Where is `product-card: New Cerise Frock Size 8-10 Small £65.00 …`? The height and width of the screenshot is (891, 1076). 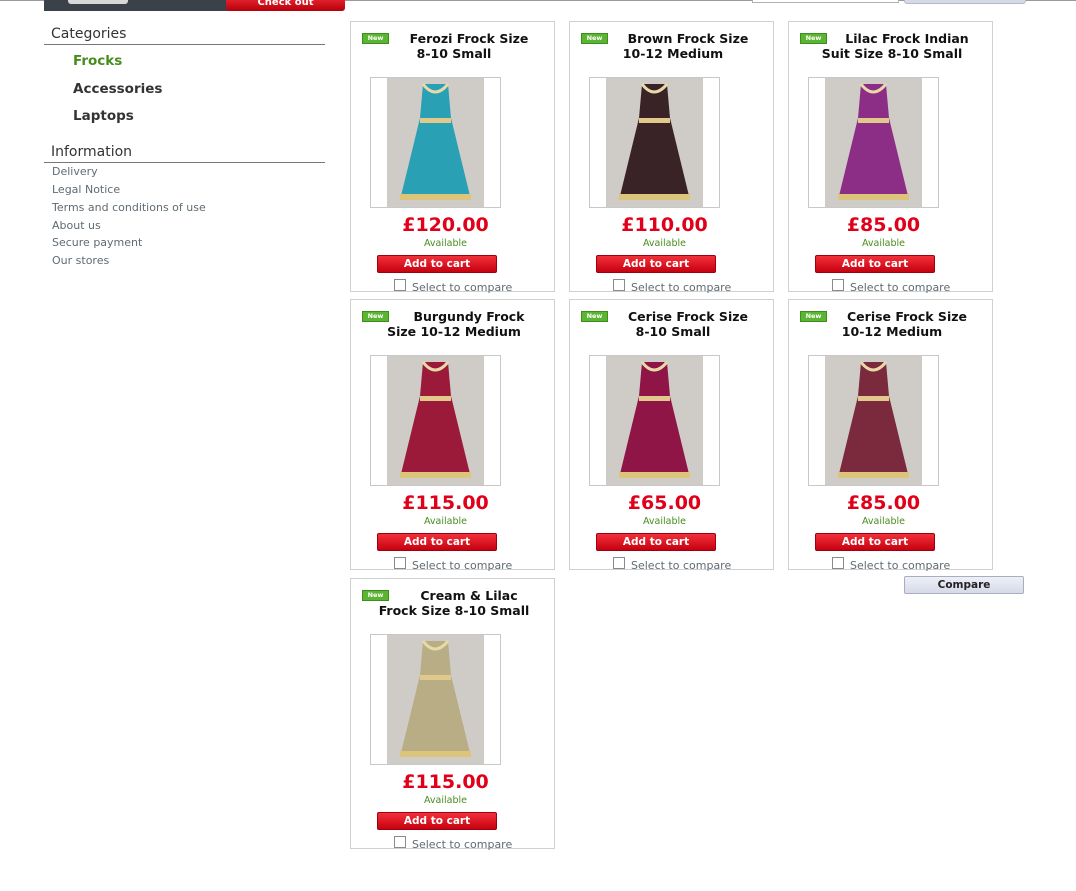 product-card: New Cerise Frock Size 8-10 Small £65.00 … is located at coordinates (671, 435).